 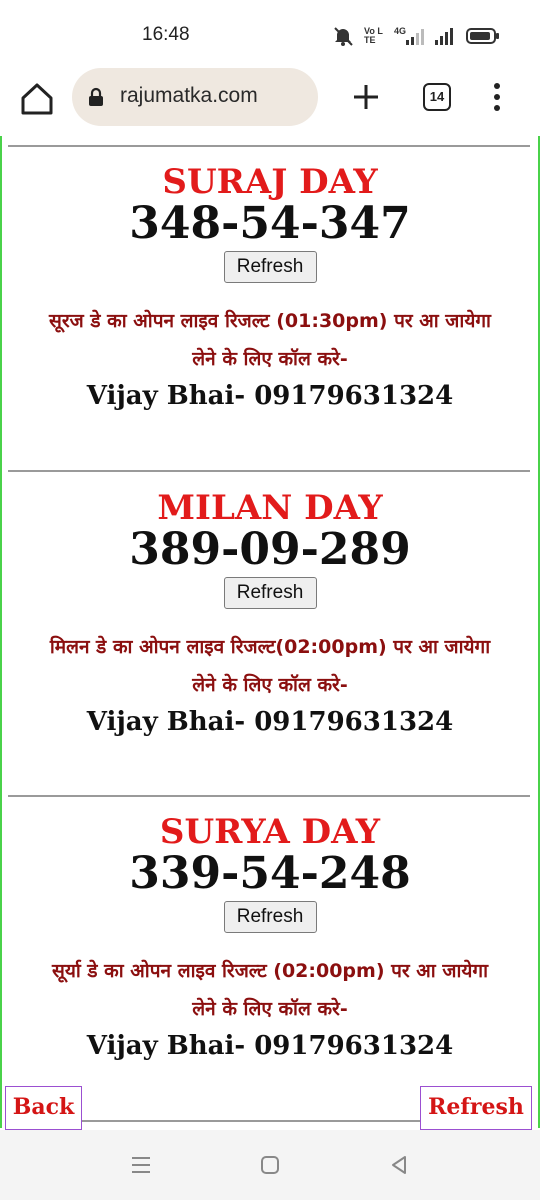 I want to click on home-icon, so click(x=37, y=99).